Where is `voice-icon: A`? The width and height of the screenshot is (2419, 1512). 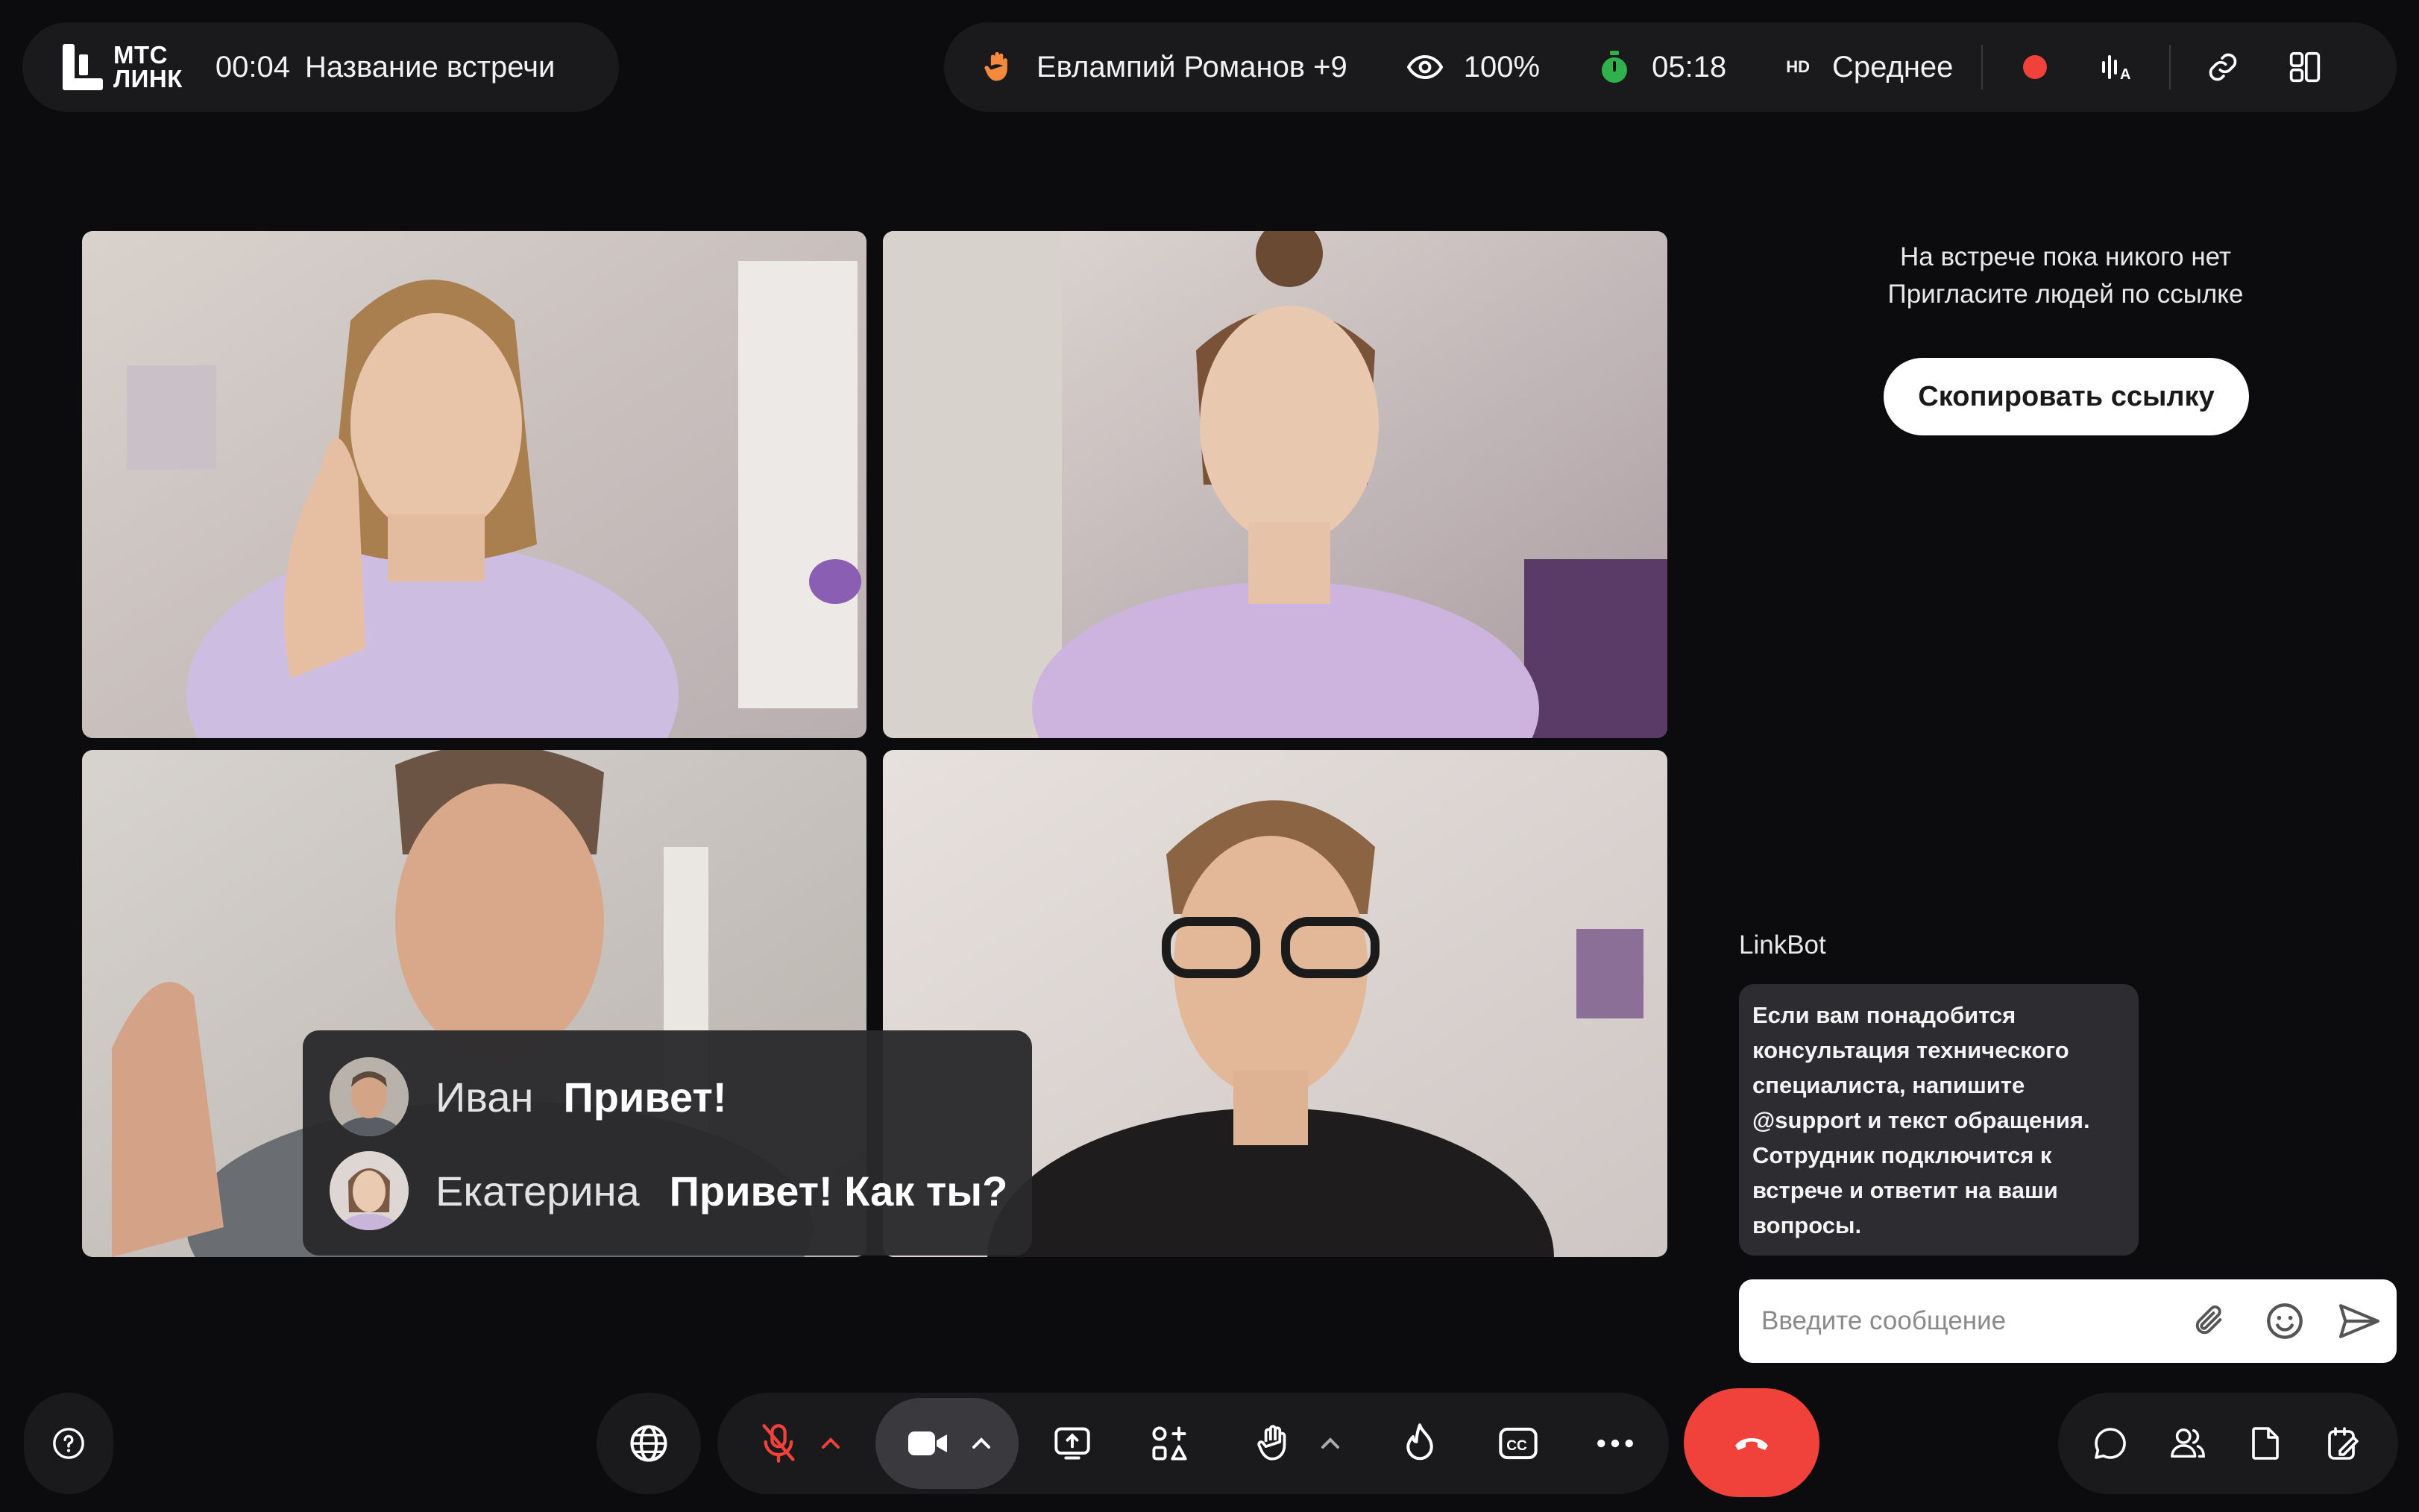
voice-icon: A is located at coordinates (2116, 68).